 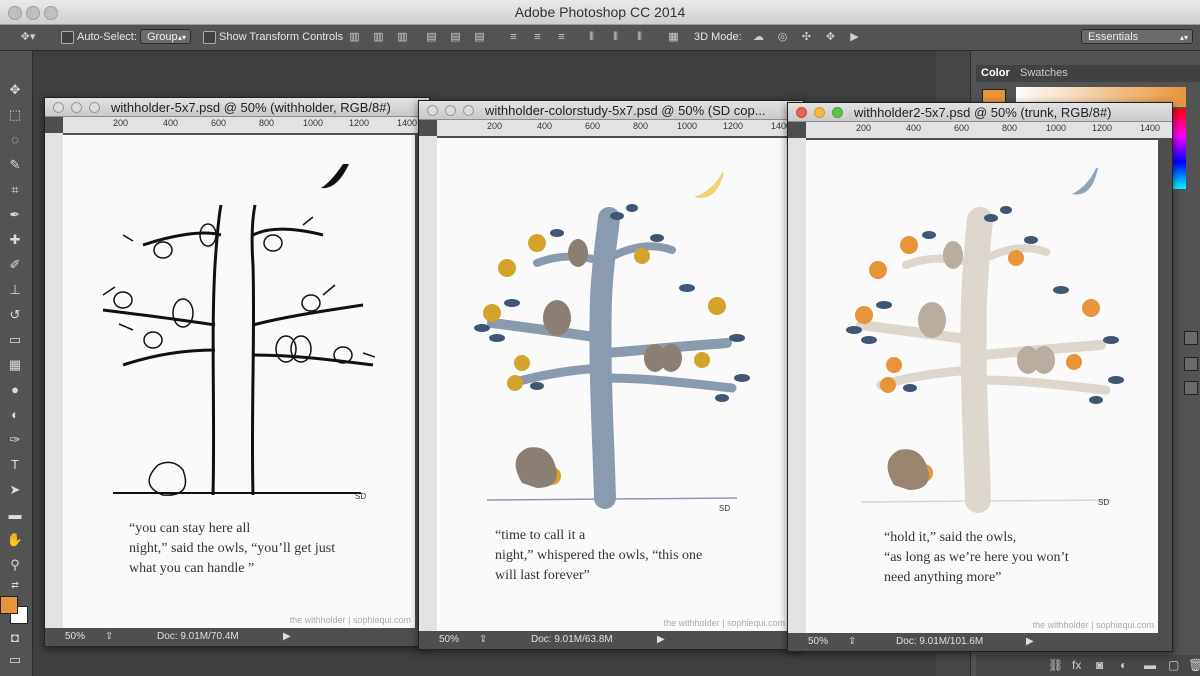 What do you see at coordinates (15, 240) in the screenshot?
I see `healing-brush-tool-icon: ✚` at bounding box center [15, 240].